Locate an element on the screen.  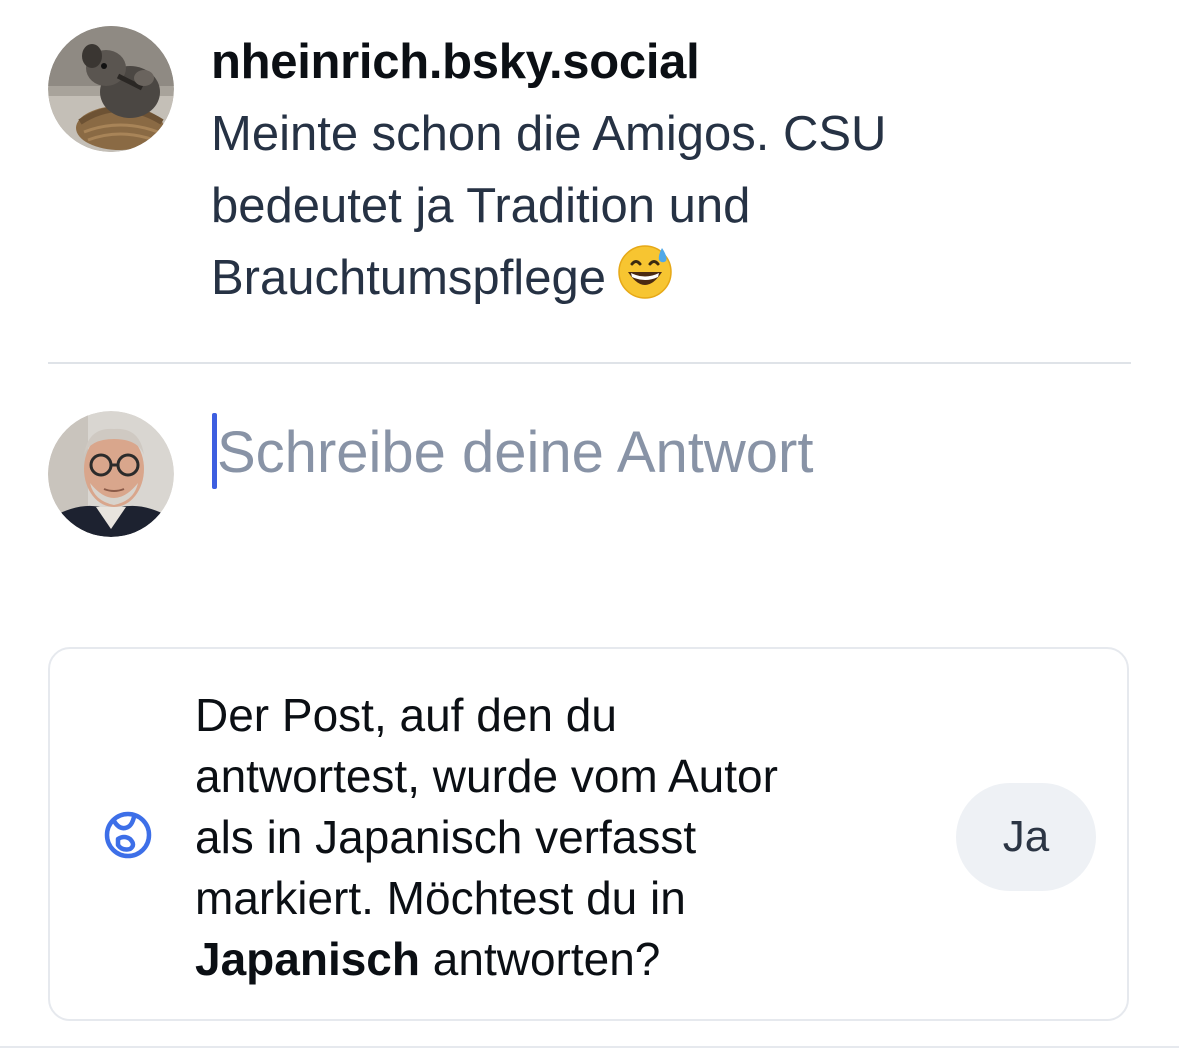
language-prompt-line: antwortest, wurde vom Autor is located at coordinates (486, 776).